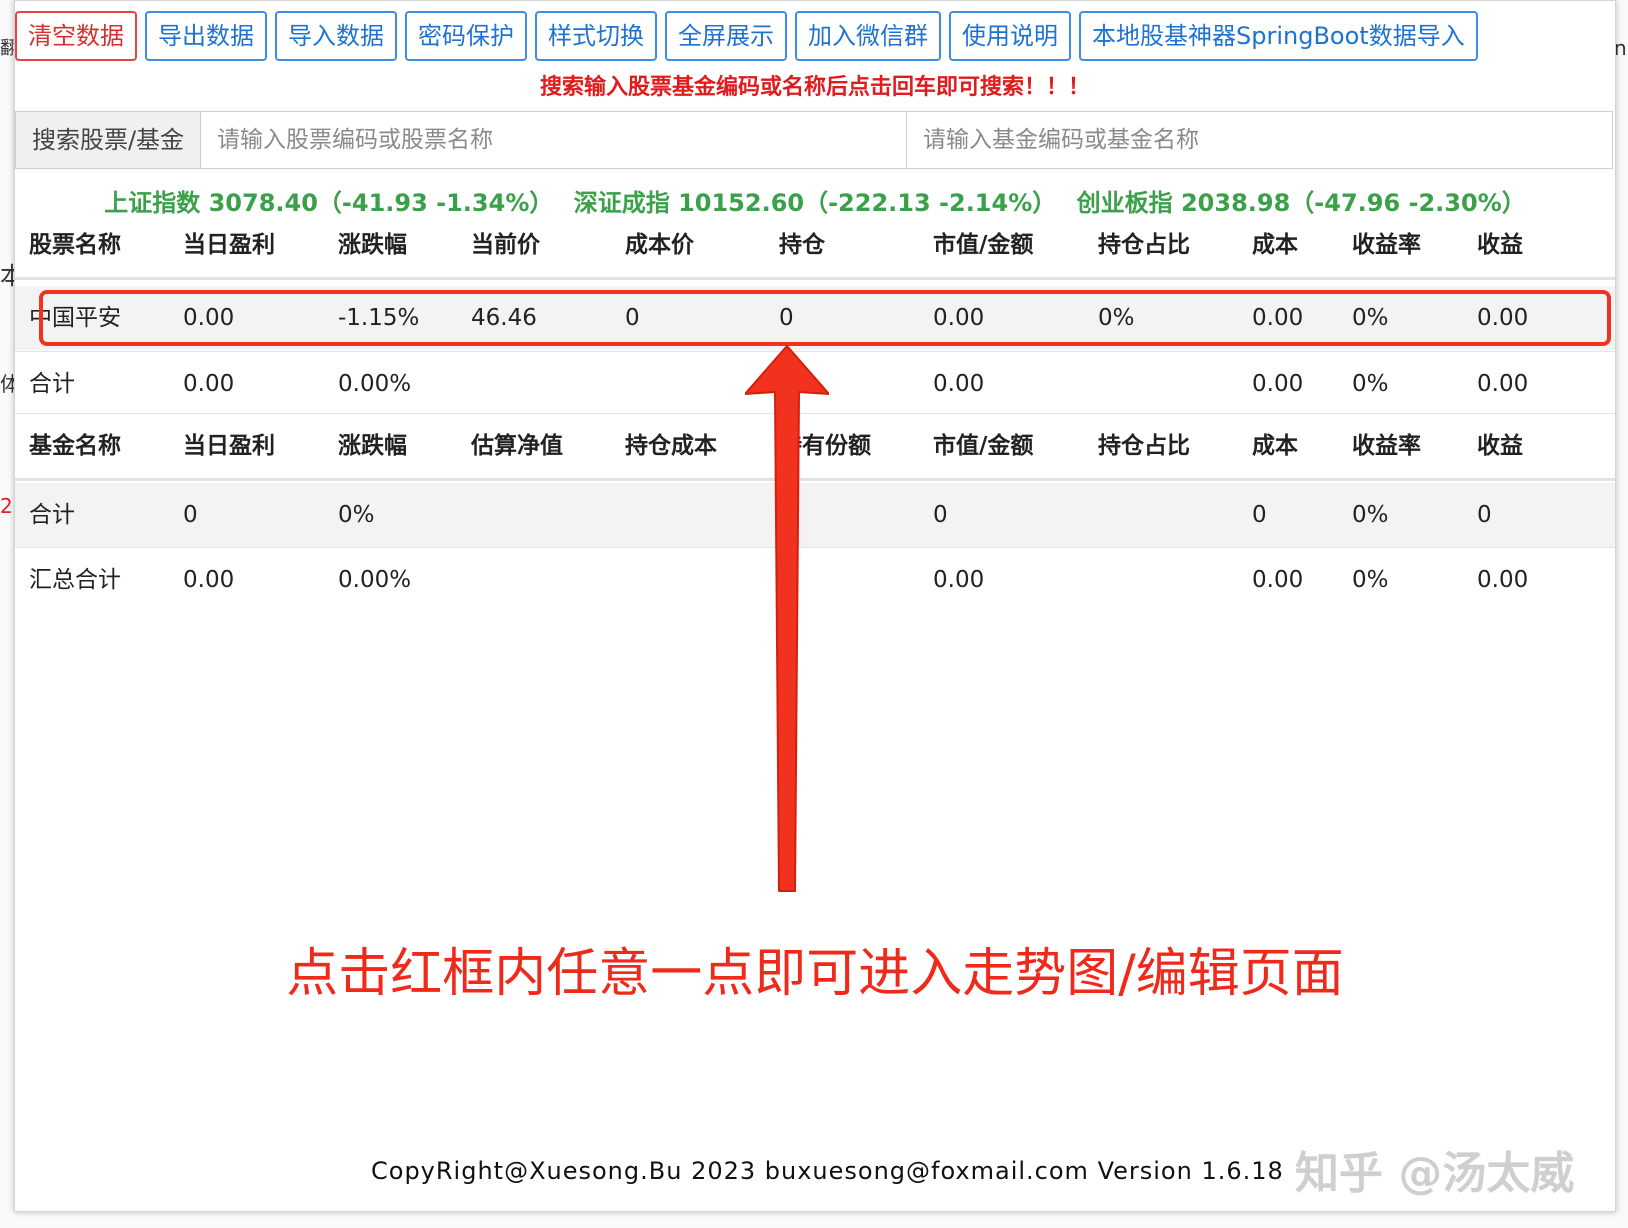 The image size is (1628, 1228). What do you see at coordinates (75, 580) in the screenshot?
I see `table-cell: 汇总合计` at bounding box center [75, 580].